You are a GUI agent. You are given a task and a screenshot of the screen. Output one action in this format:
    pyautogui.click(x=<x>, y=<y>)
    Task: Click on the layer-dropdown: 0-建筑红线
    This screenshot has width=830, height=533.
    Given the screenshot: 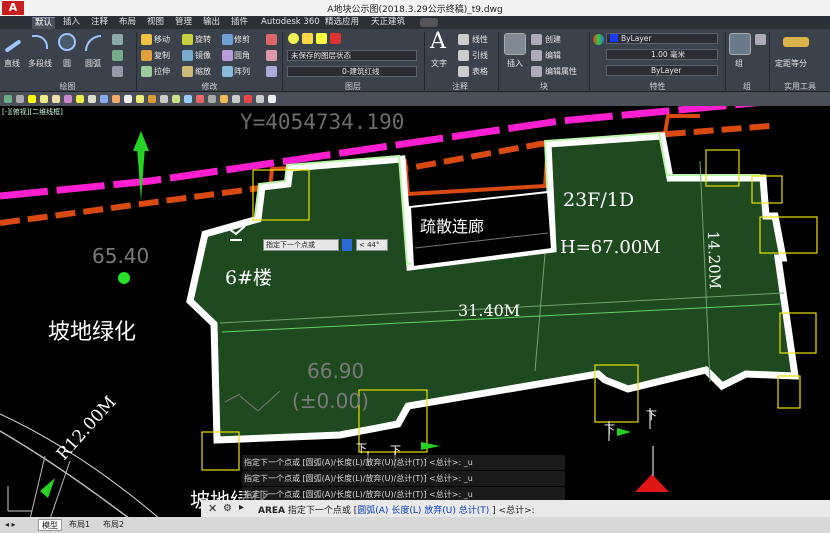 What is the action you would take?
    pyautogui.click(x=352, y=71)
    